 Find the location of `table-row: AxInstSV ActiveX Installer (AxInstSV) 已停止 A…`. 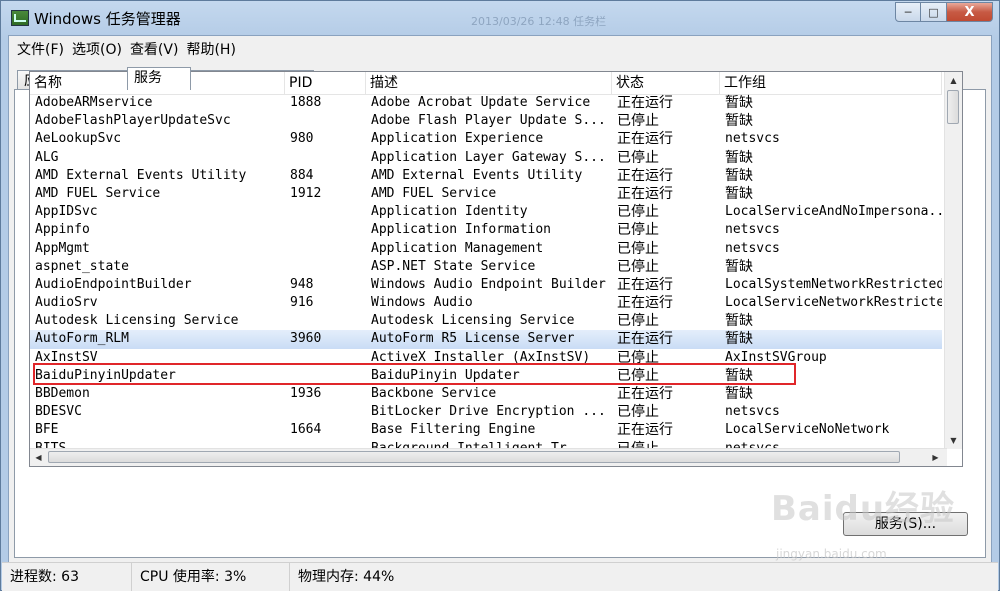

table-row: AxInstSV ActiveX Installer (AxInstSV) 已停止 A… is located at coordinates (486, 358).